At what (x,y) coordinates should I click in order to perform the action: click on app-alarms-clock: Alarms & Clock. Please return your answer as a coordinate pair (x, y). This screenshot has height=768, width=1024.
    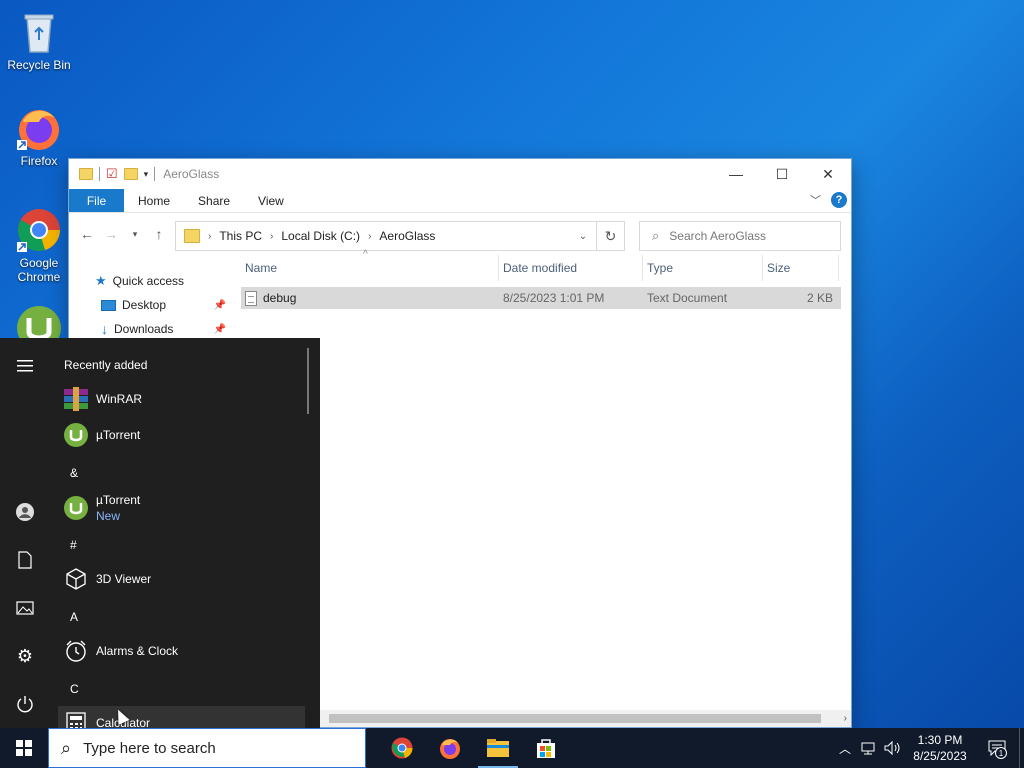
    Looking at the image, I should click on (184, 651).